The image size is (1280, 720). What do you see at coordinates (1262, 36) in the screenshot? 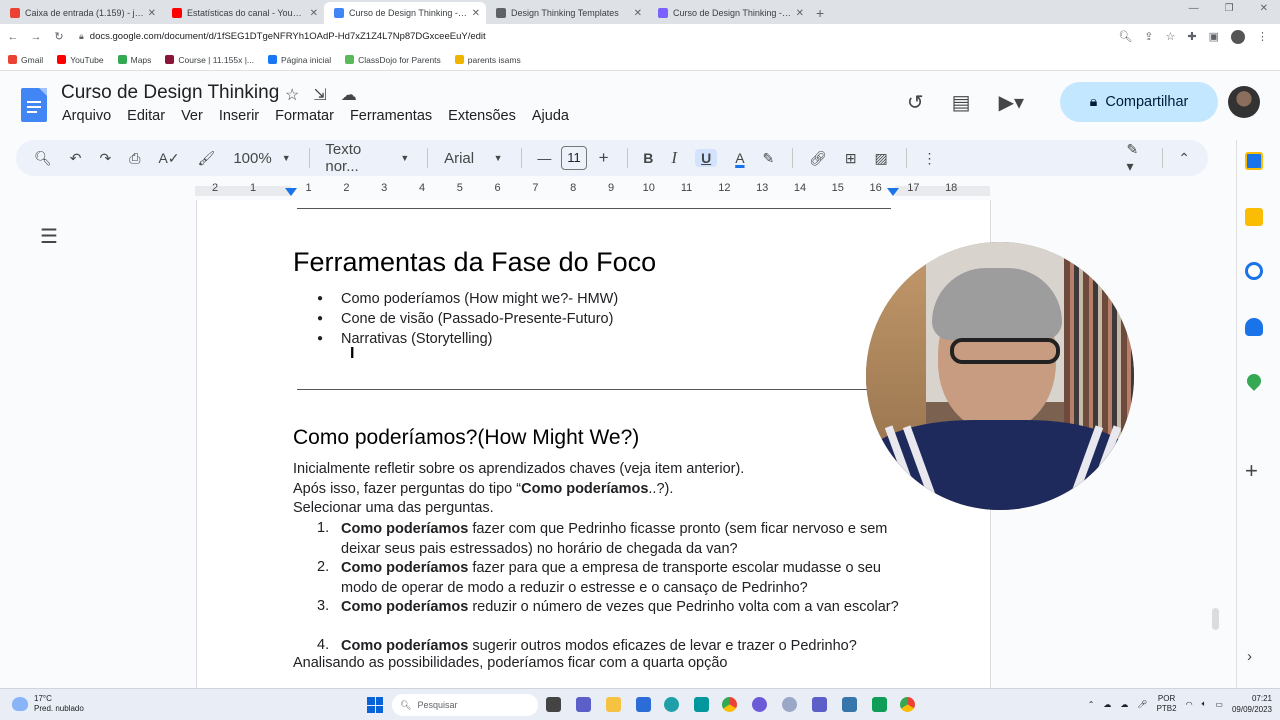
I see `browser-menu-icon: ⋮` at bounding box center [1262, 36].